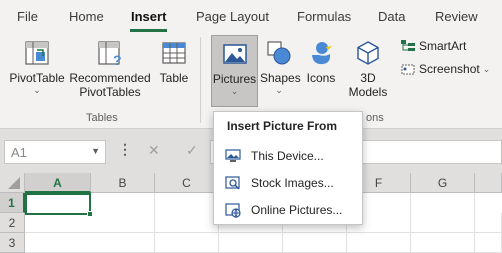  I want to click on chevron-down-icon: ▼, so click(95, 151).